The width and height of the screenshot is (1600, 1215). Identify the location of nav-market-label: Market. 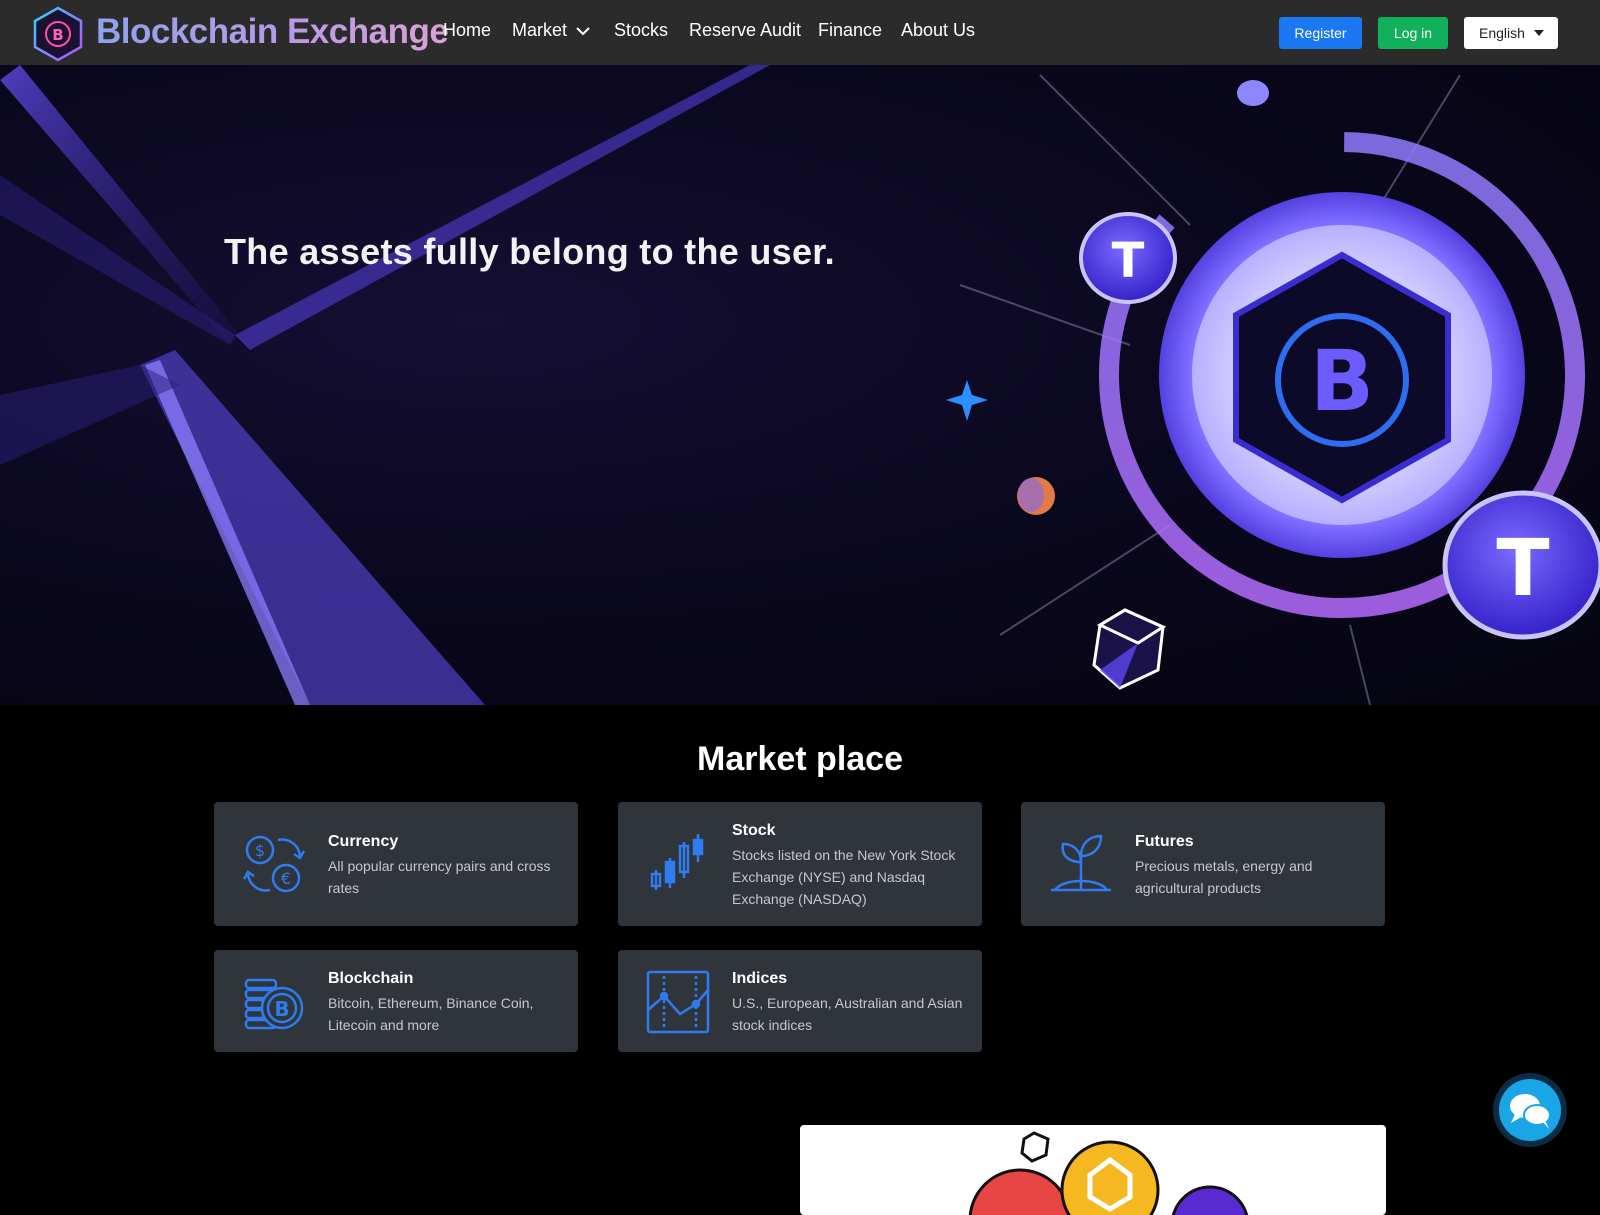
(540, 30).